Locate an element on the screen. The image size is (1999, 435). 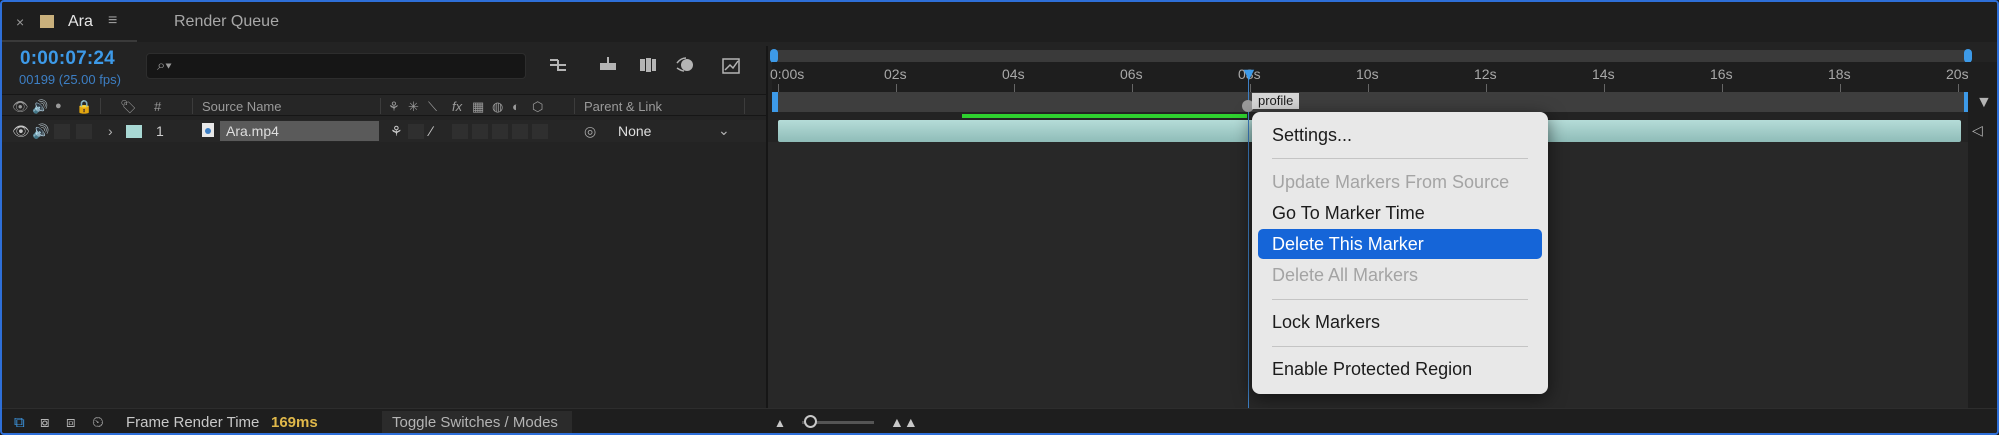
frame-count: 00199 (25.00 fps) is located at coordinates (70, 79).